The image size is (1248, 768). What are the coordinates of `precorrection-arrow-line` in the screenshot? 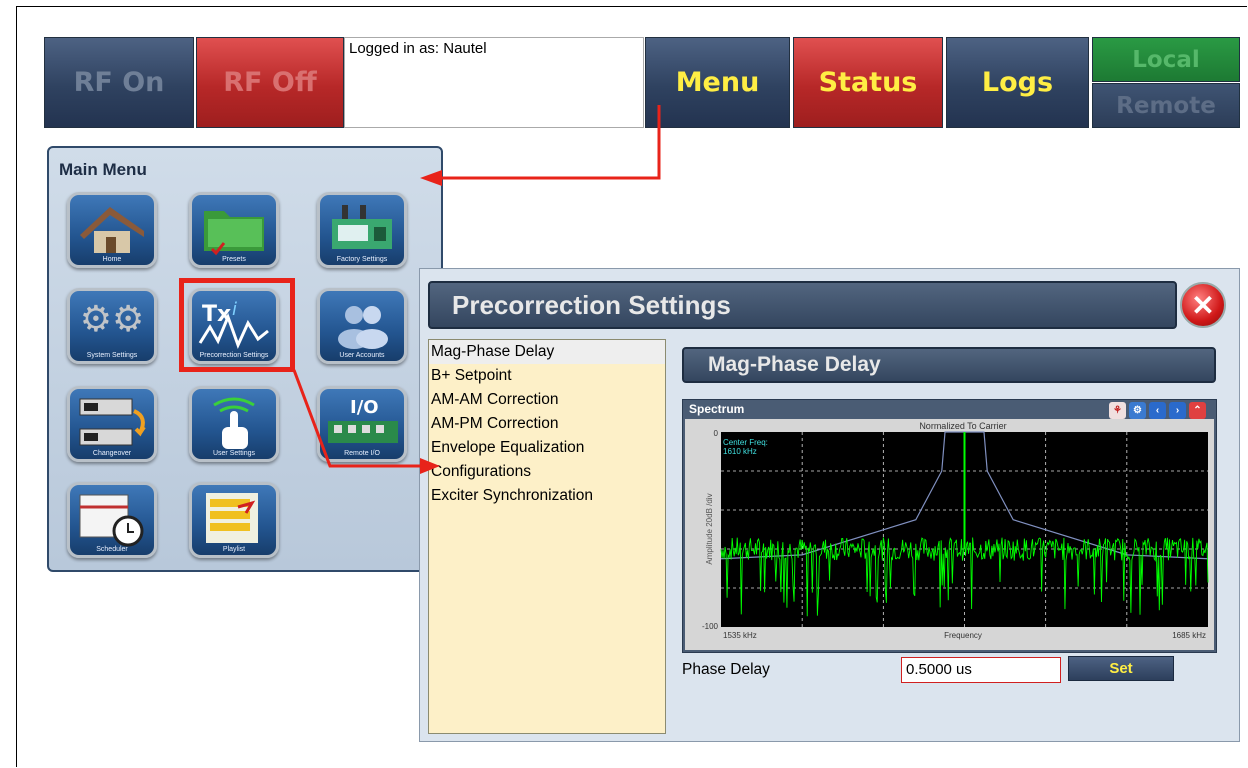 It's located at (358, 418).